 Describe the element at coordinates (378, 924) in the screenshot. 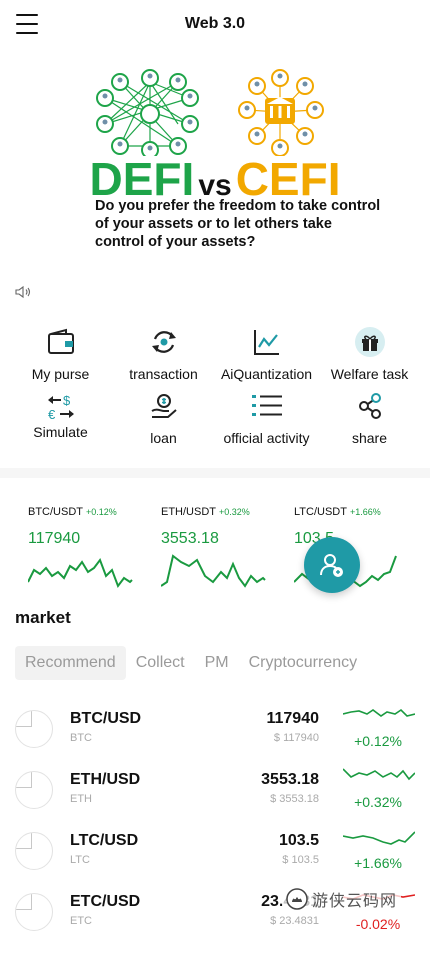

I see `market-change: -0.02%` at that location.